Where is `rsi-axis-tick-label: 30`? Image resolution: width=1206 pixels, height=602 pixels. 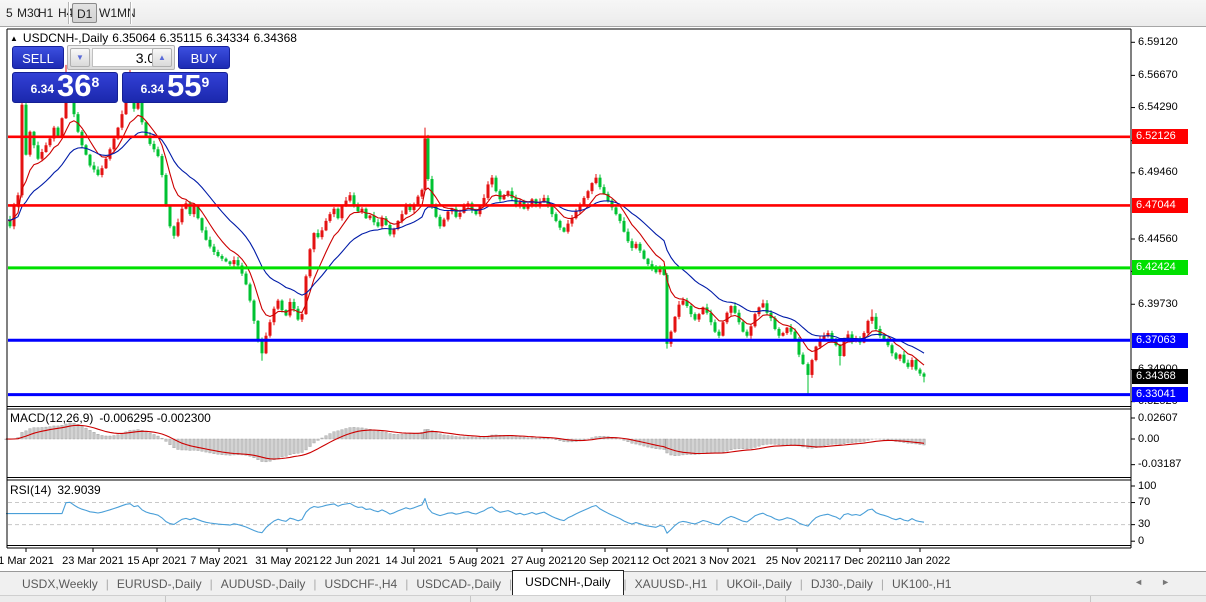
rsi-axis-tick-label: 30 is located at coordinates (1144, 524).